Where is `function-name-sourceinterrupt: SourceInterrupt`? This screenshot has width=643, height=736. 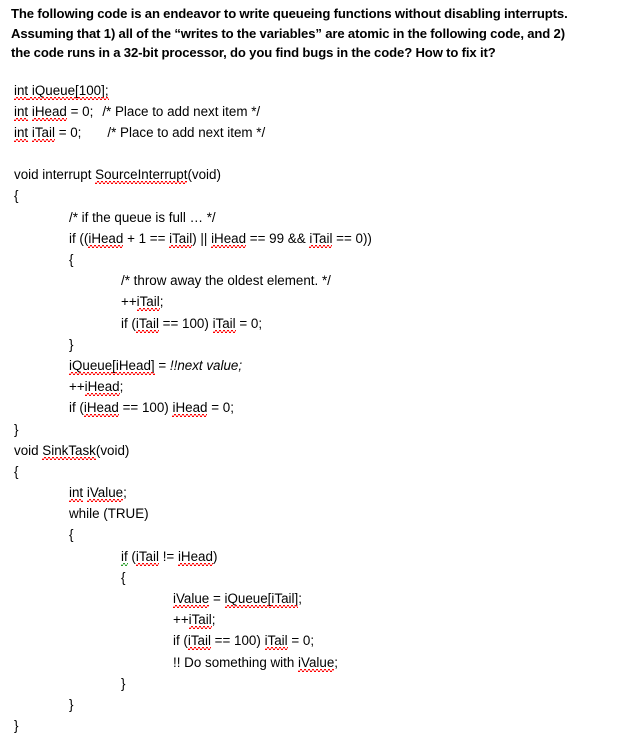 function-name-sourceinterrupt: SourceInterrupt is located at coordinates (141, 174).